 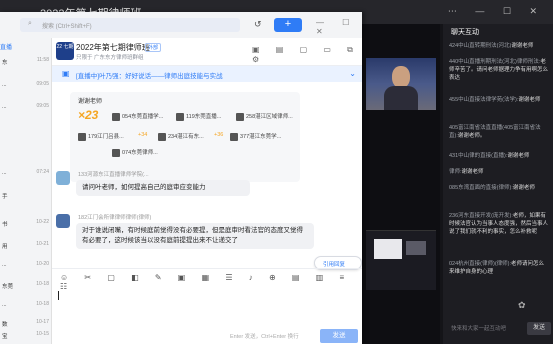 What do you see at coordinates (26, 288) in the screenshot?
I see `list-item: 东莞 10-18` at bounding box center [26, 288].